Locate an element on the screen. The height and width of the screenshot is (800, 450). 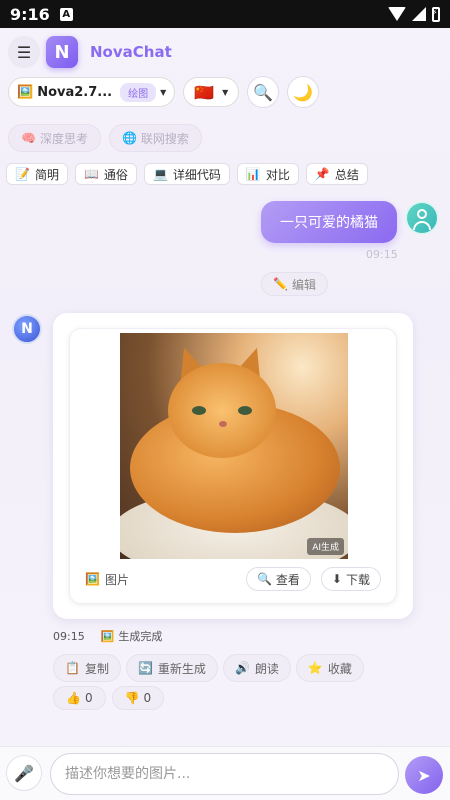
hamburger-icon: ☰ is located at coordinates (24, 52).